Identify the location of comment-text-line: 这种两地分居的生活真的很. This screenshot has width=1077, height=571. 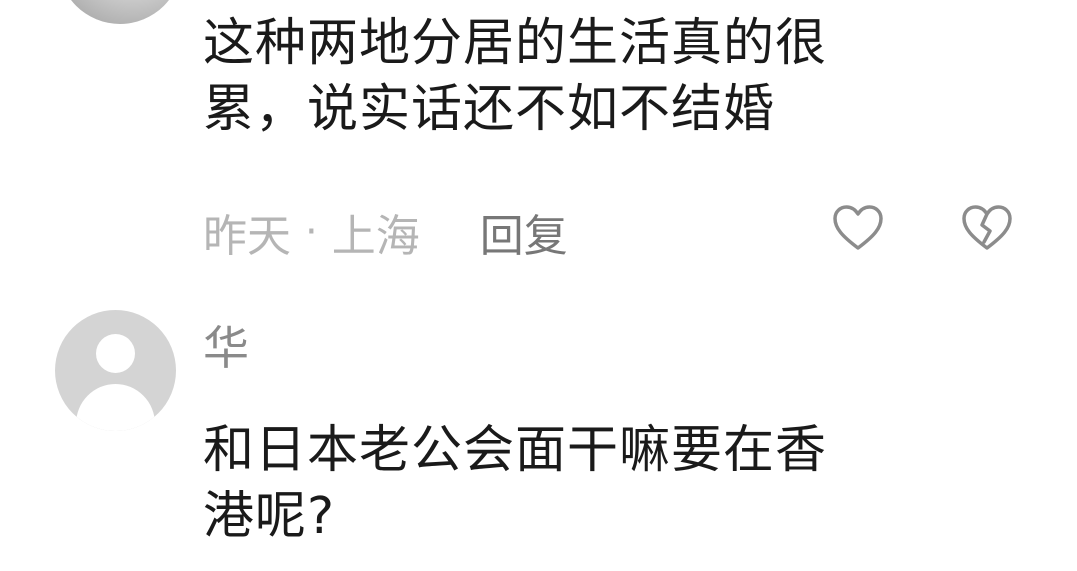
(515, 43).